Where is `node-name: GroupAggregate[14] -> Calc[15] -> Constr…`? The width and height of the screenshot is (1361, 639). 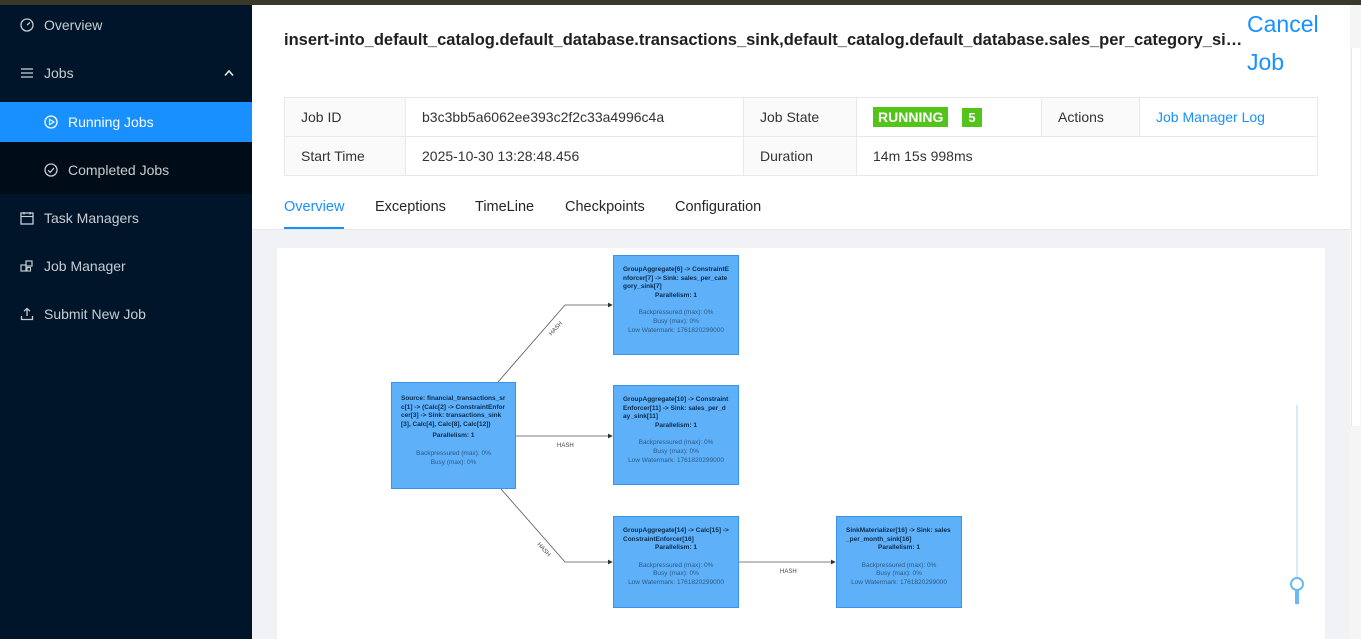
node-name: GroupAggregate[14] -> Calc[15] -> Constr… is located at coordinates (676, 535).